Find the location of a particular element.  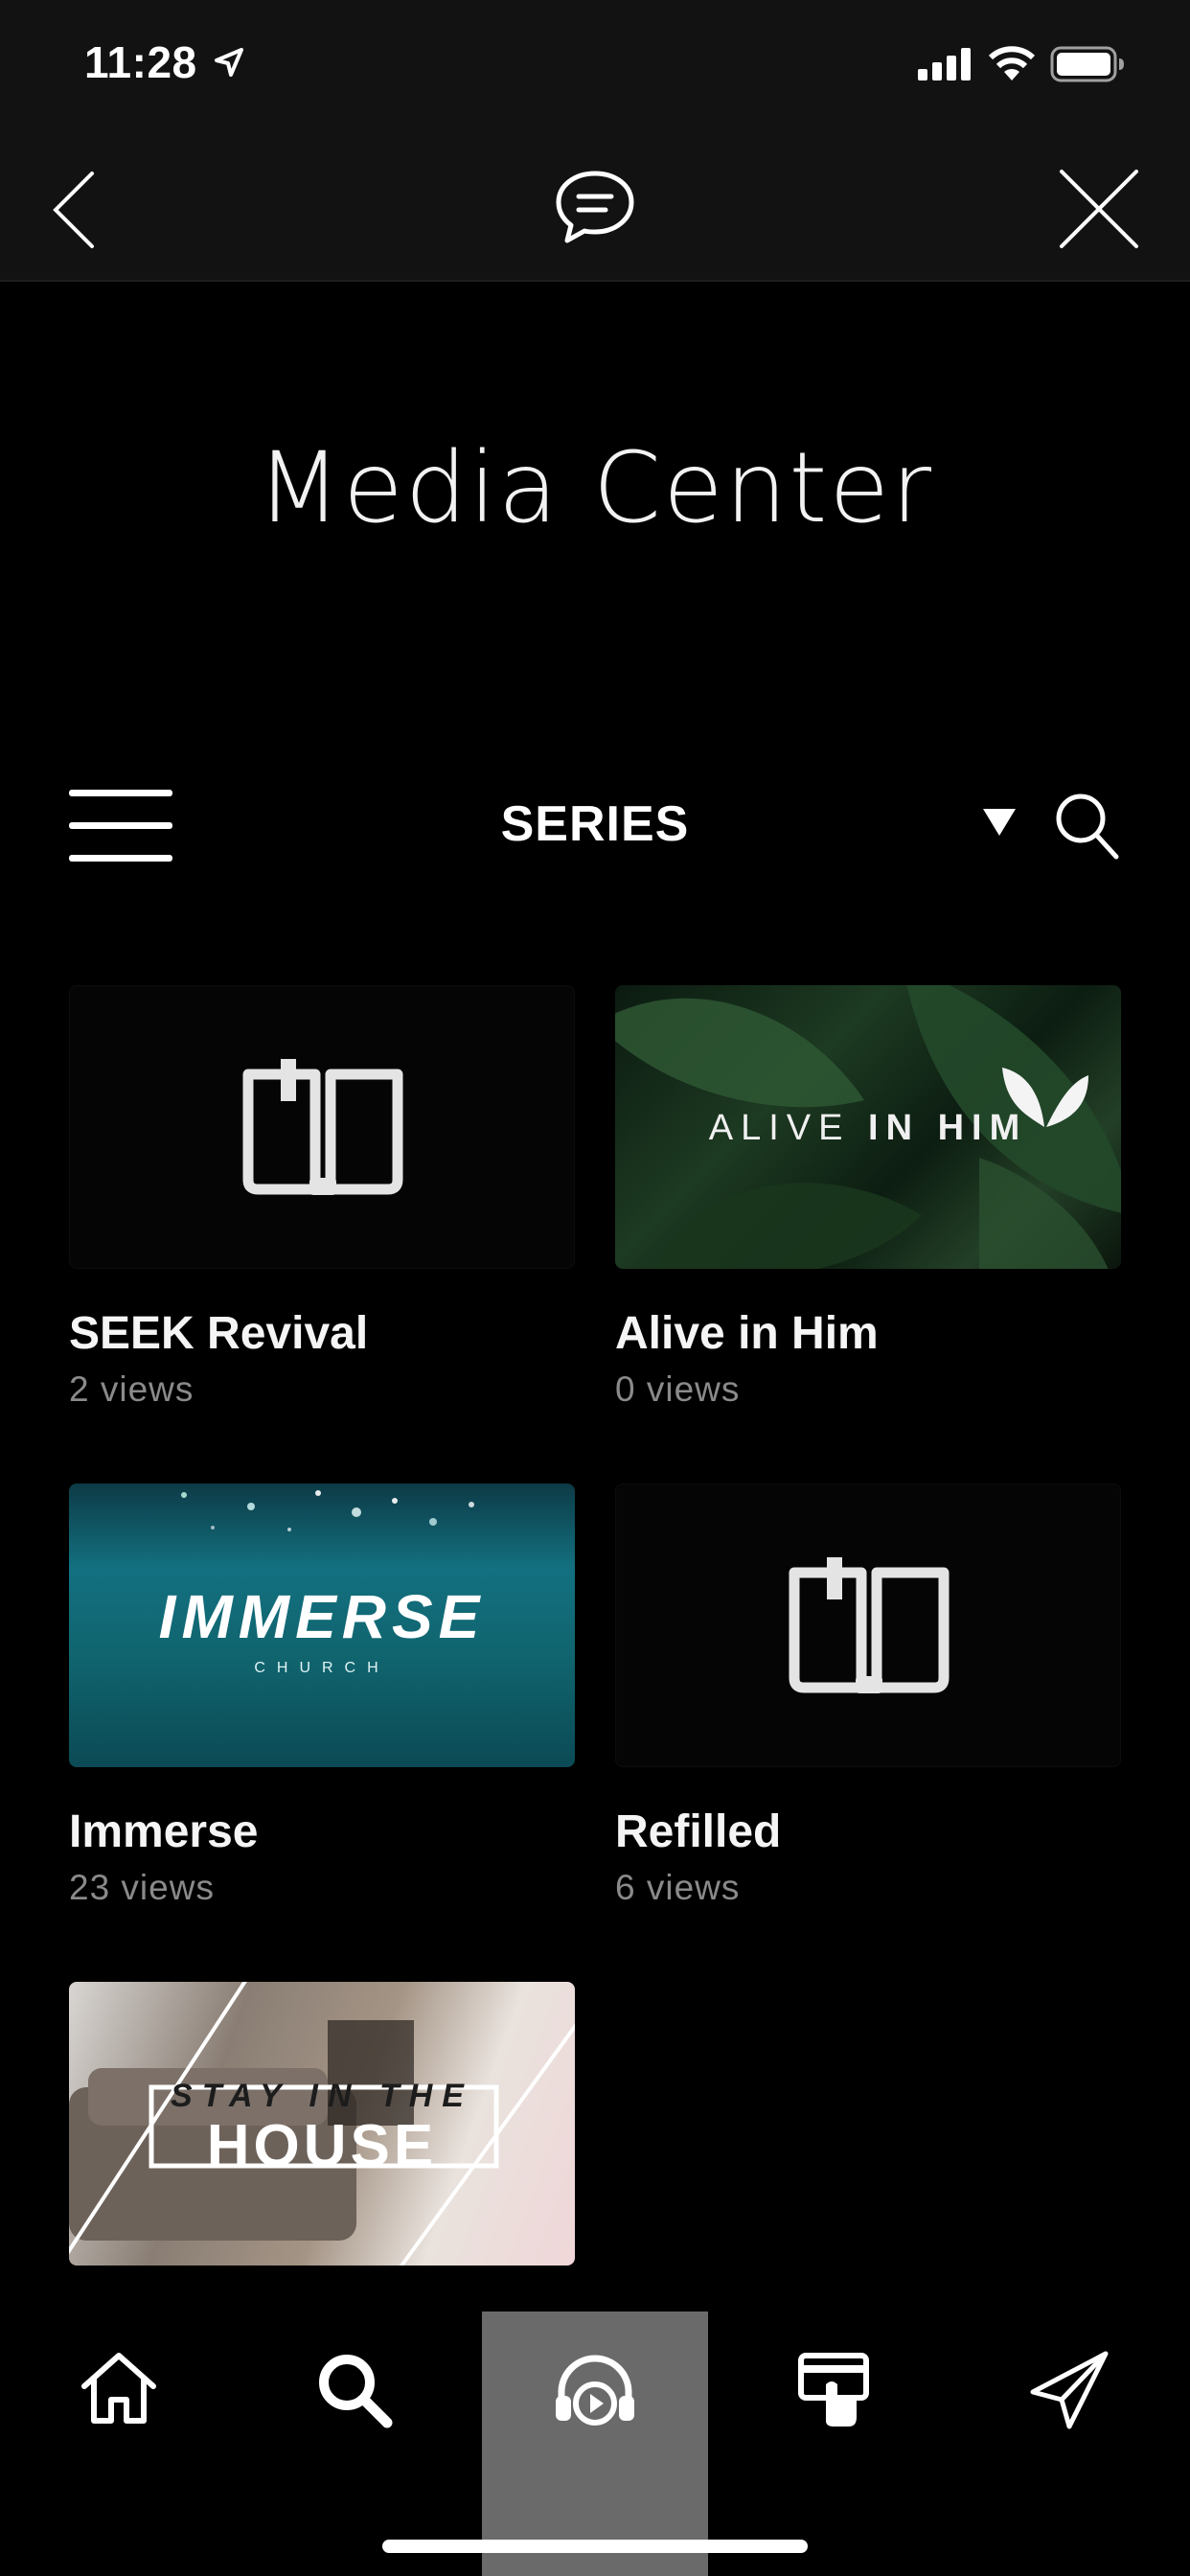

paper-plane-icon is located at coordinates (1070, 2390).